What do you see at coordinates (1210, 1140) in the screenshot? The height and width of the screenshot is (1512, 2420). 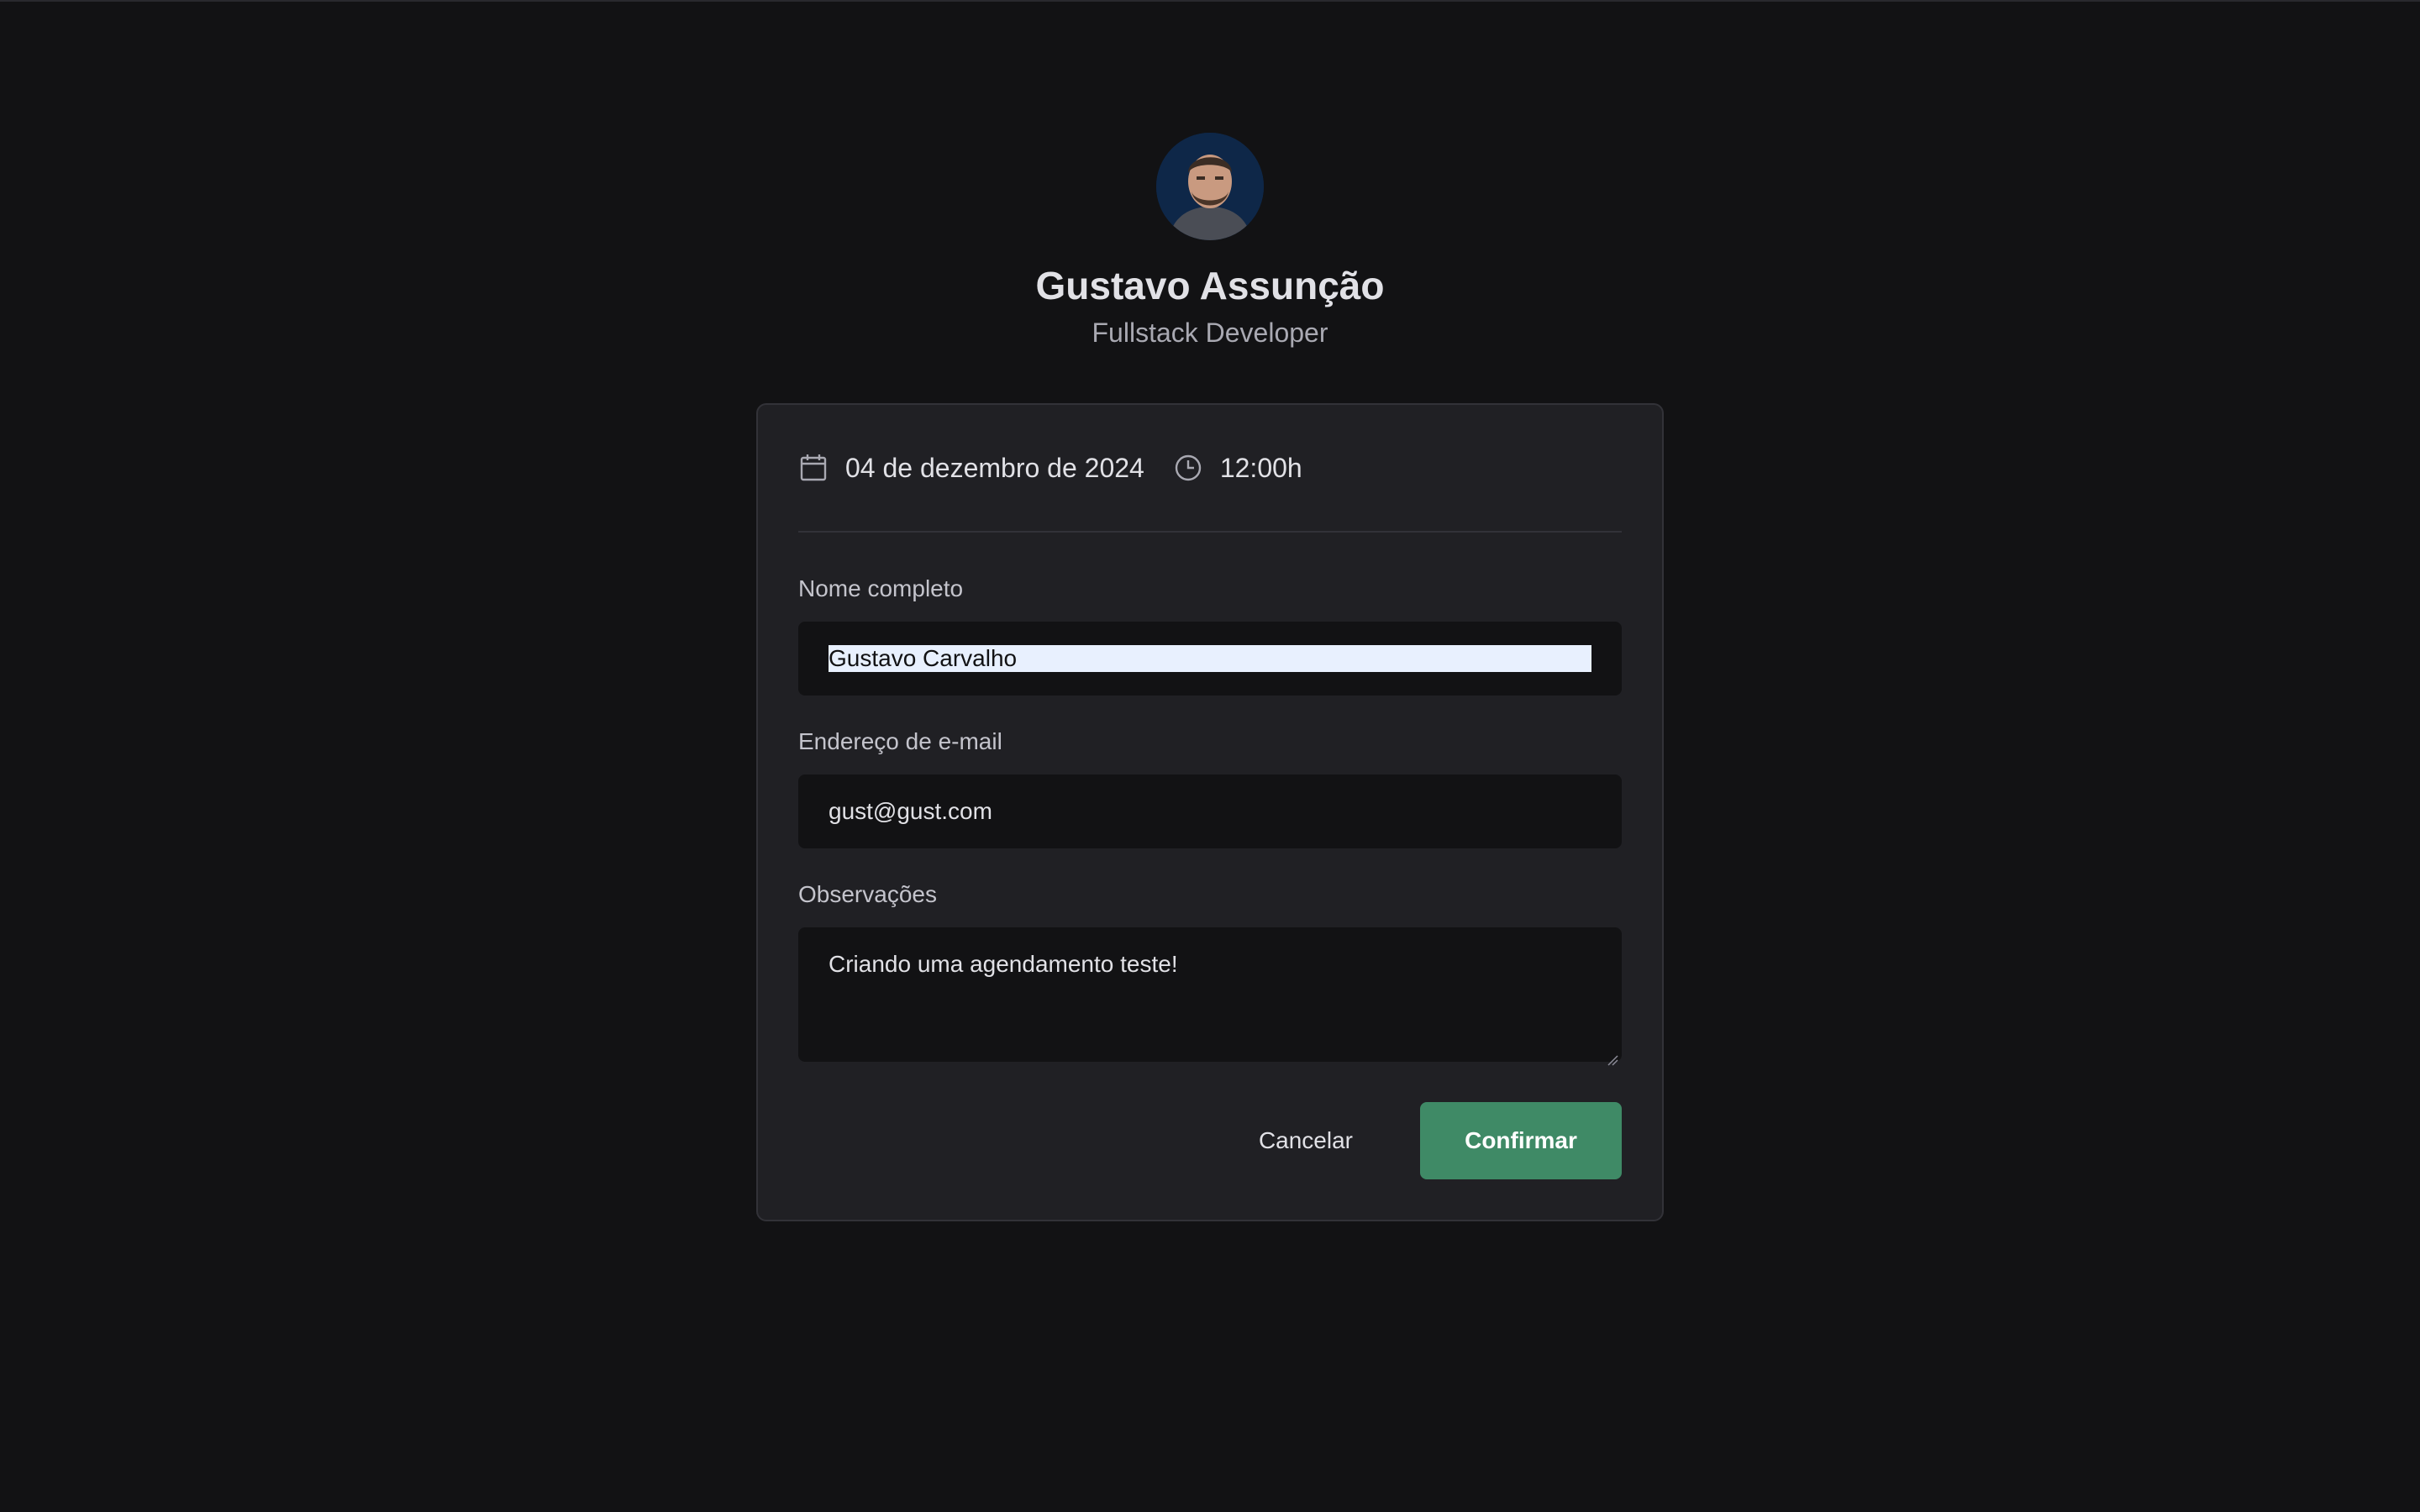 I see `form-actions: Cancelar Confirmar` at bounding box center [1210, 1140].